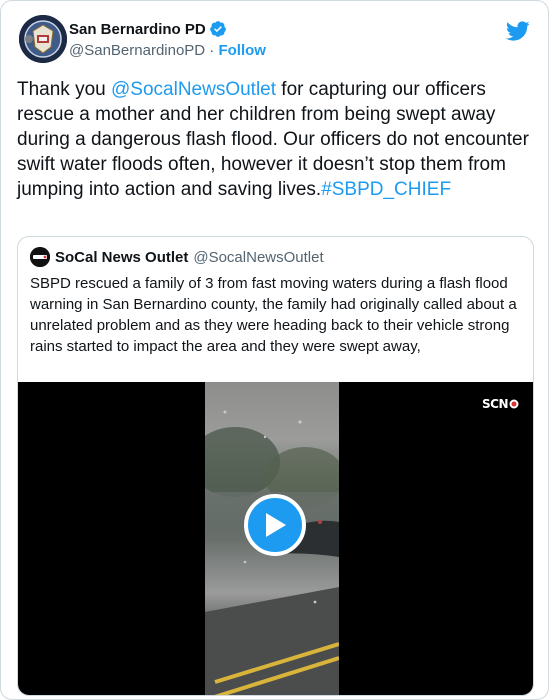  I want to click on author-handle: @SanBernardinoPD, so click(137, 50).